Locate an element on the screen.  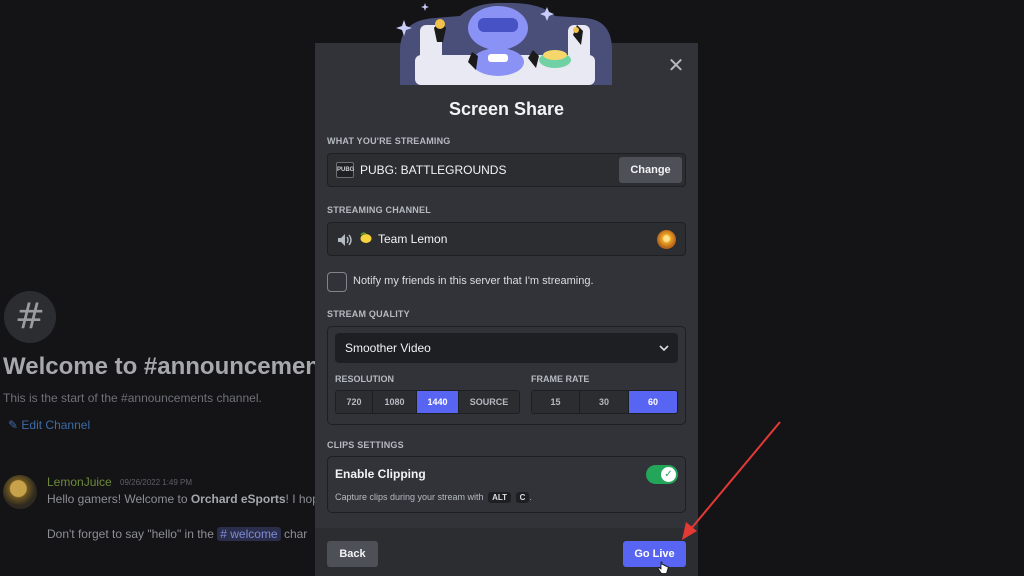
go-live-button: Go Live is located at coordinates (654, 554).